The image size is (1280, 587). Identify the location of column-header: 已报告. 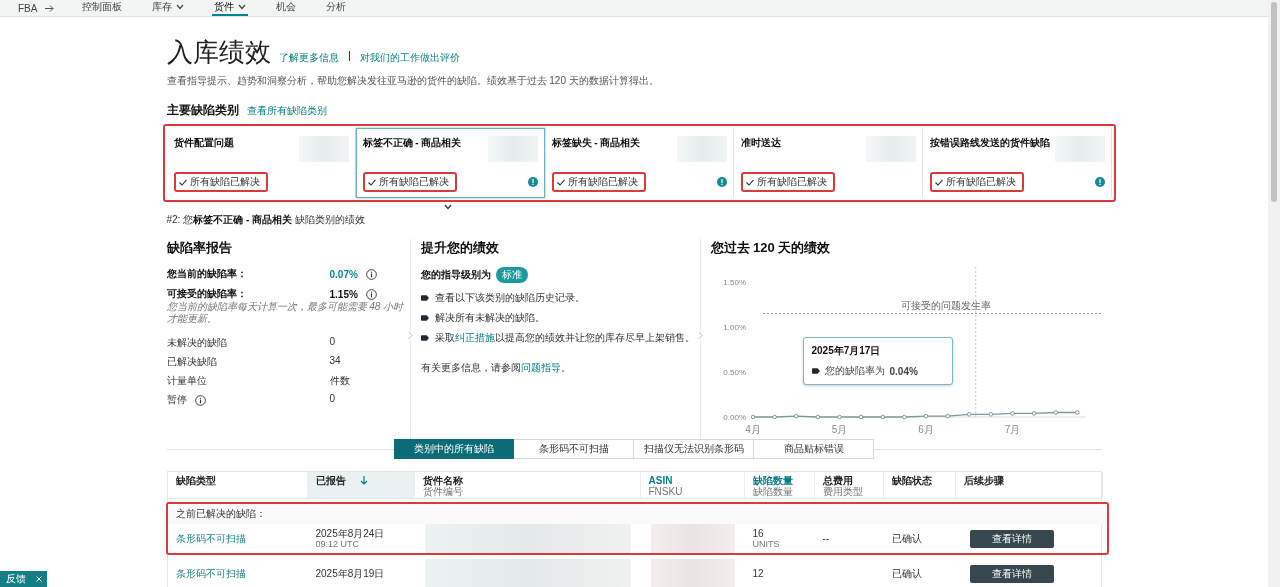
(361, 485).